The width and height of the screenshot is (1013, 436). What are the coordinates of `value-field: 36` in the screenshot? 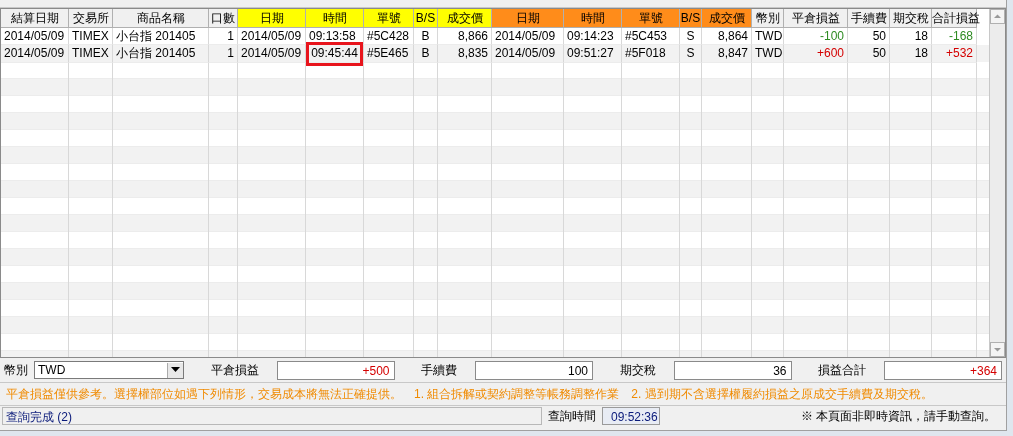 It's located at (732, 370).